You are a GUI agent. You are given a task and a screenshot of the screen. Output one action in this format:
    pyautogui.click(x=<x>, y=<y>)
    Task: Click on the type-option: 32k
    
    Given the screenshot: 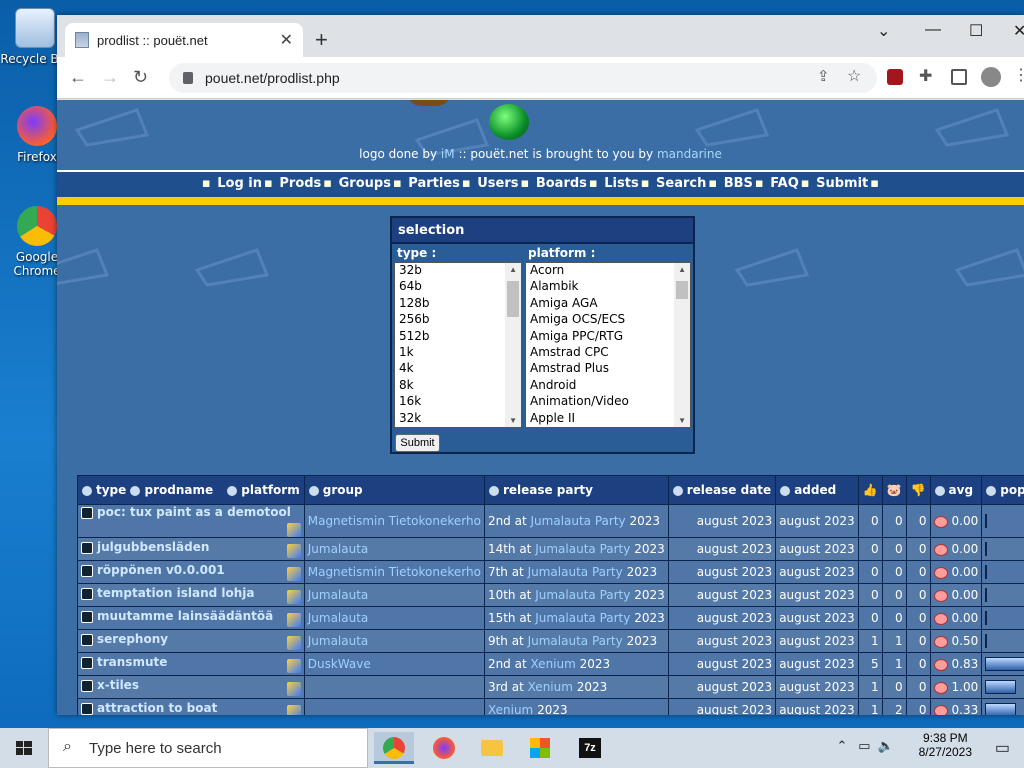 What is the action you would take?
    pyautogui.click(x=458, y=419)
    